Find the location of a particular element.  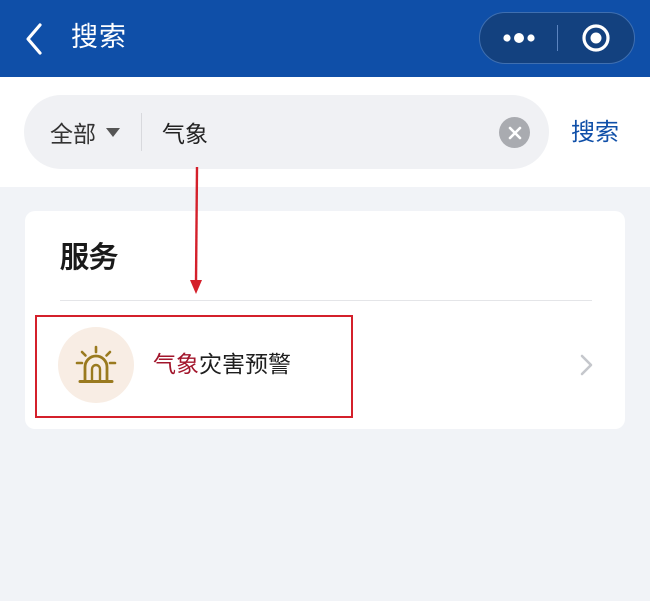

result-label-rest: 灾害预警 is located at coordinates (245, 365).